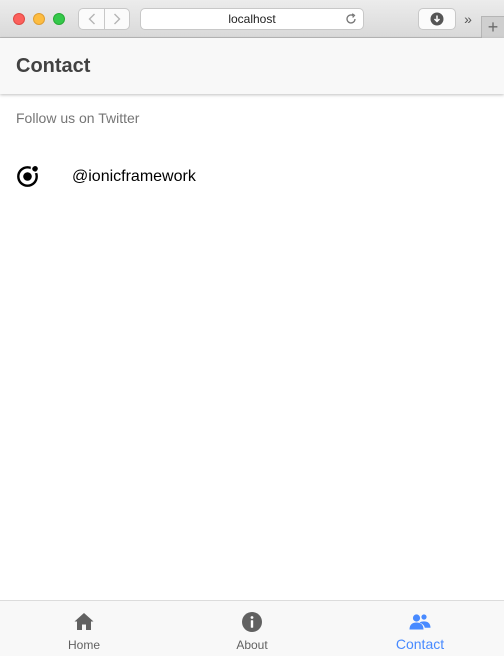 Image resolution: width=504 pixels, height=656 pixels. What do you see at coordinates (420, 621) in the screenshot?
I see `contacts-icon` at bounding box center [420, 621].